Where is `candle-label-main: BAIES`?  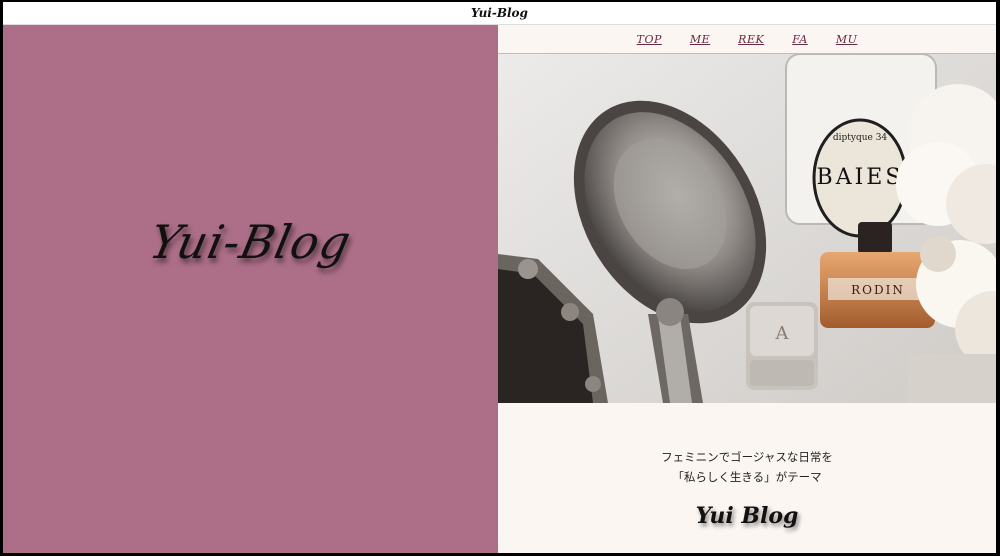
candle-label-main: BAIES is located at coordinates (860, 177).